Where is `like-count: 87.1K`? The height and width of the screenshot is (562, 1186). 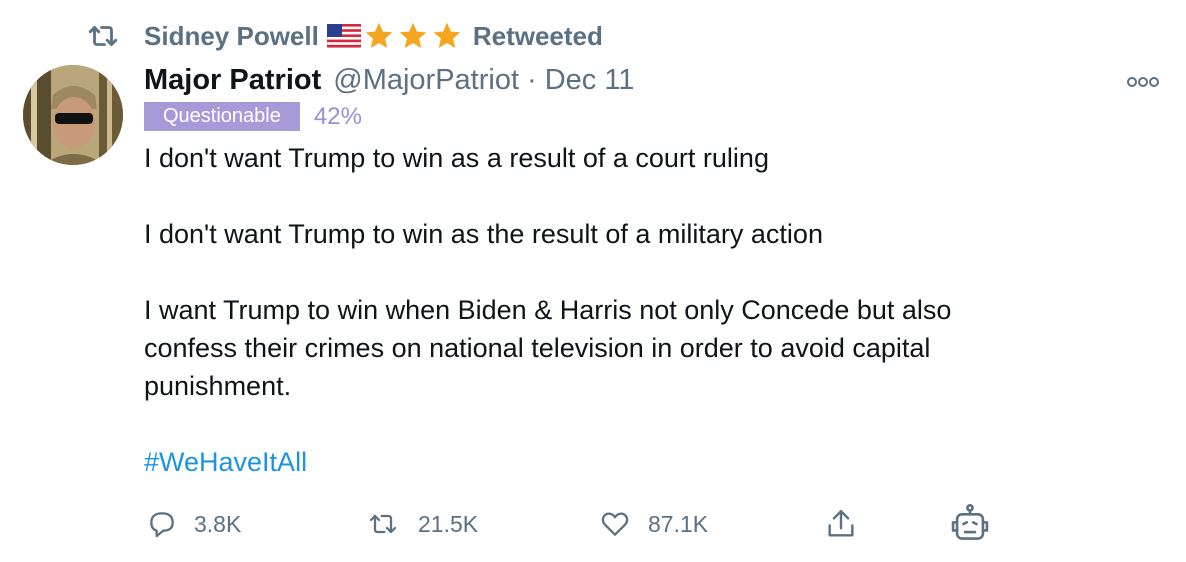 like-count: 87.1K is located at coordinates (678, 523).